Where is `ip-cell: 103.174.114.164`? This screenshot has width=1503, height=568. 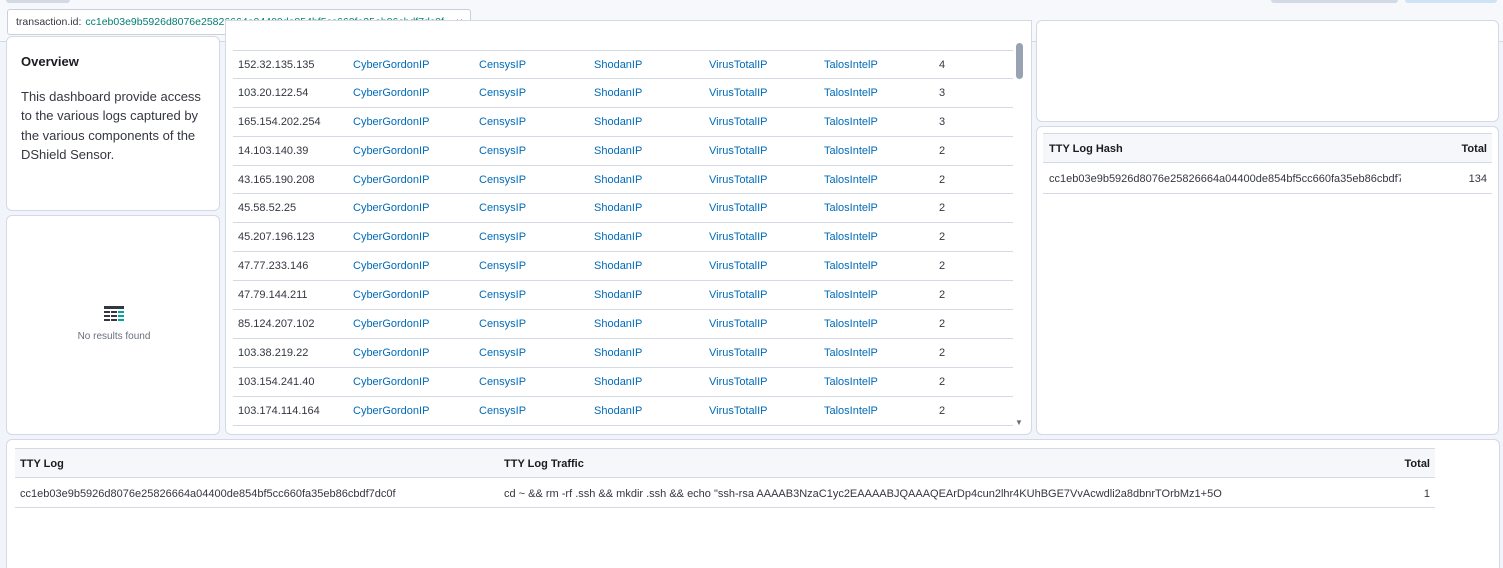
ip-cell: 103.174.114.164 is located at coordinates (279, 410).